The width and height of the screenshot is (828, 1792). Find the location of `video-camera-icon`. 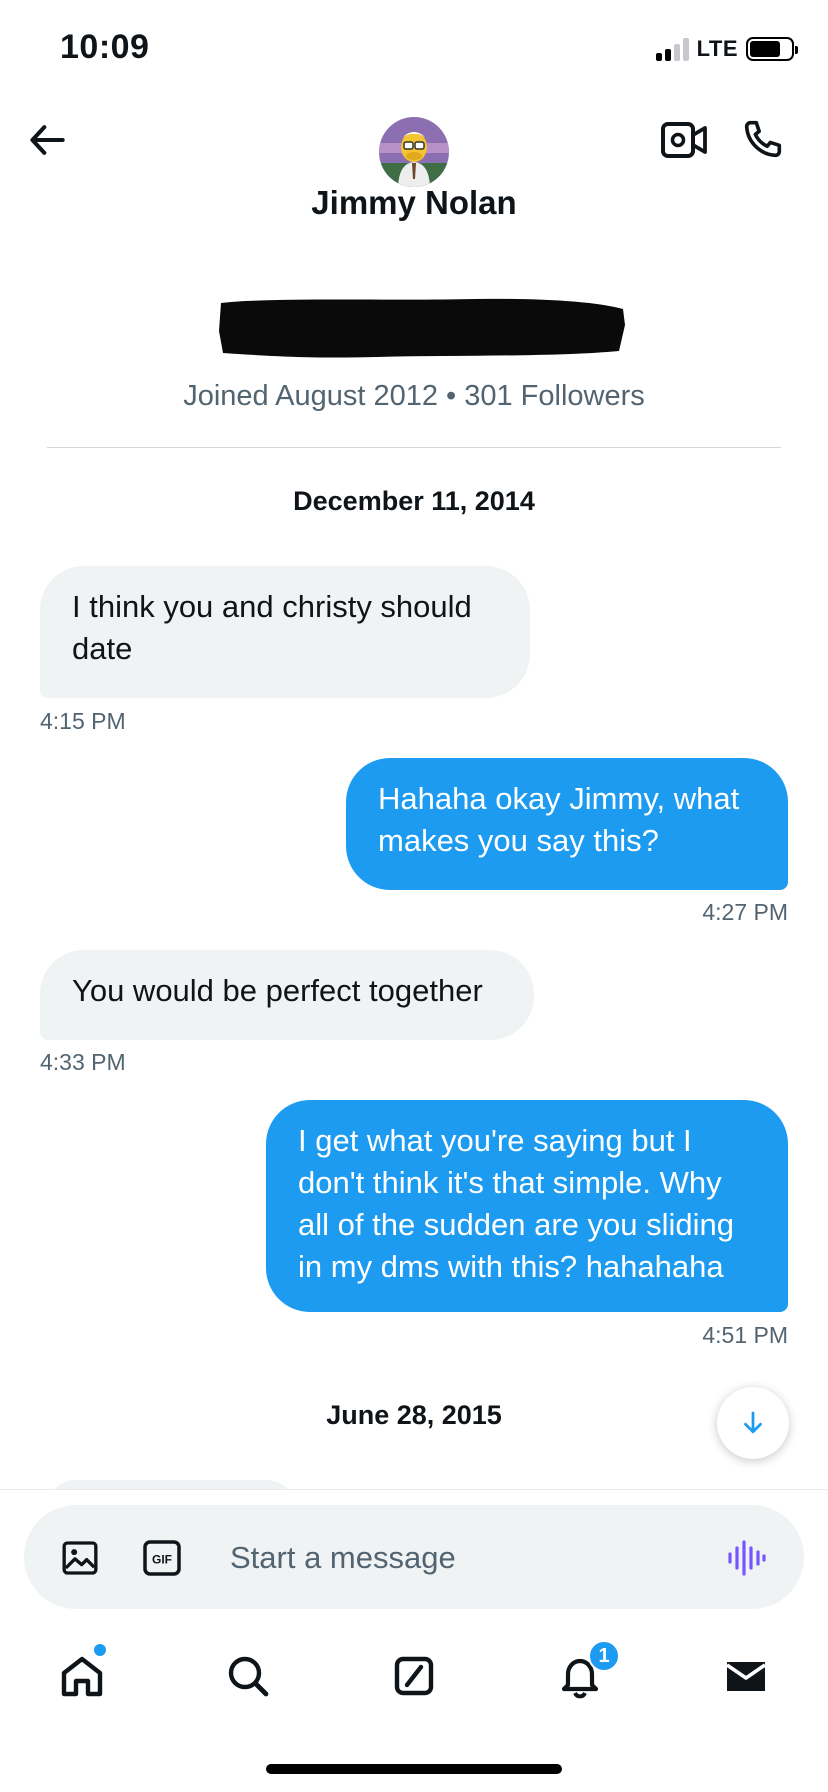

video-camera-icon is located at coordinates (684, 140).